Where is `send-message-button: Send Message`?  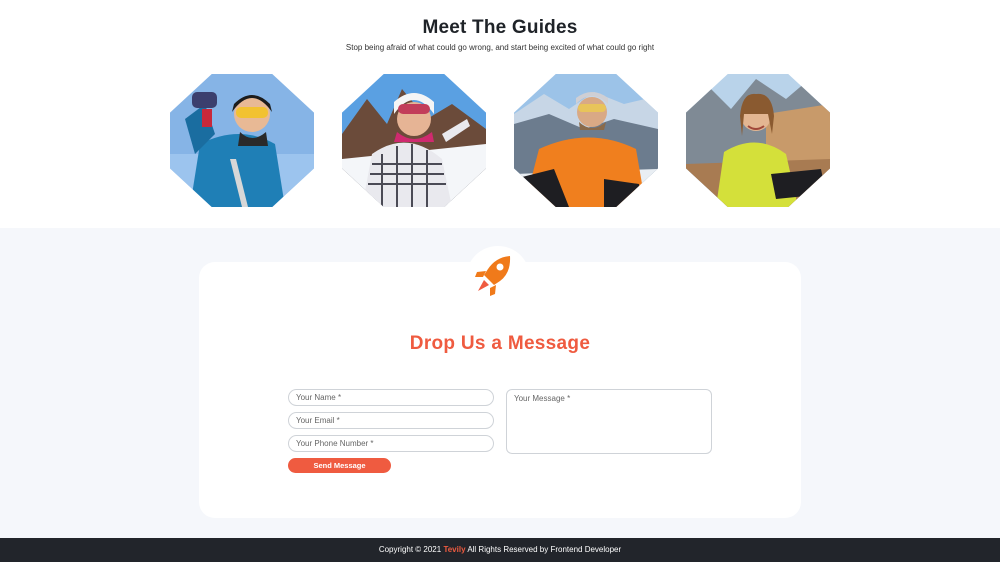
send-message-button: Send Message is located at coordinates (339, 465).